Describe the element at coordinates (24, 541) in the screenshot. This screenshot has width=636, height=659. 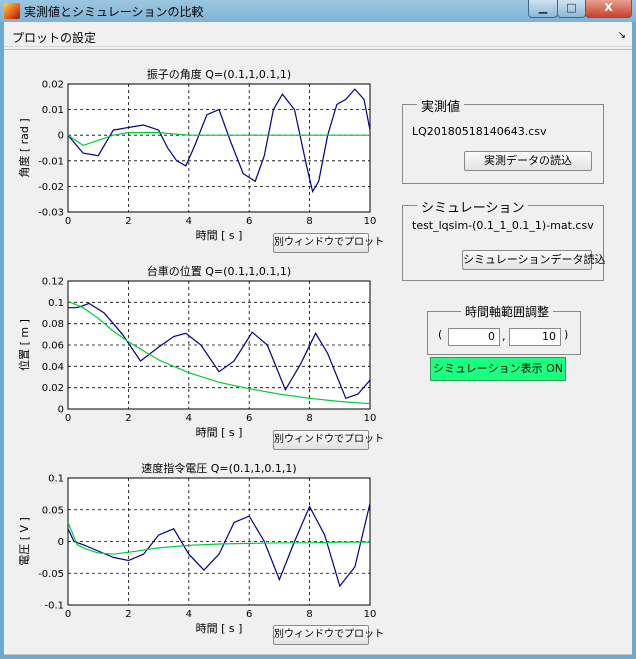
I see `voltage-y-axis-label: 電圧 [ V ]` at that location.